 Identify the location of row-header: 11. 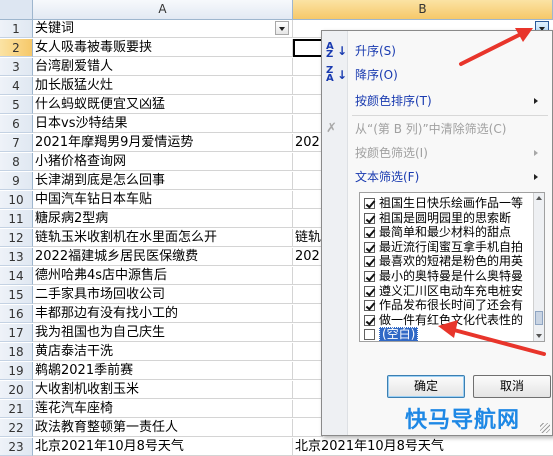
(16, 219).